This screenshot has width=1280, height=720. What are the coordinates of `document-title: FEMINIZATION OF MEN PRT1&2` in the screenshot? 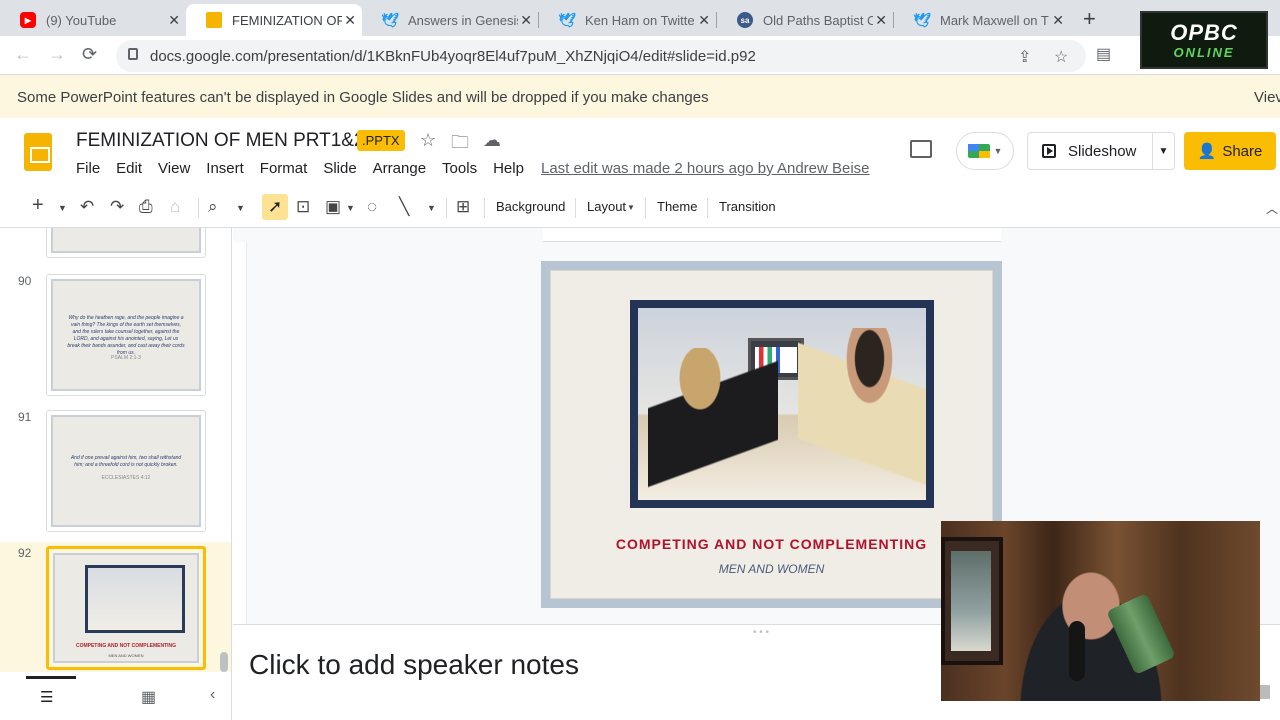 It's located at (220, 141).